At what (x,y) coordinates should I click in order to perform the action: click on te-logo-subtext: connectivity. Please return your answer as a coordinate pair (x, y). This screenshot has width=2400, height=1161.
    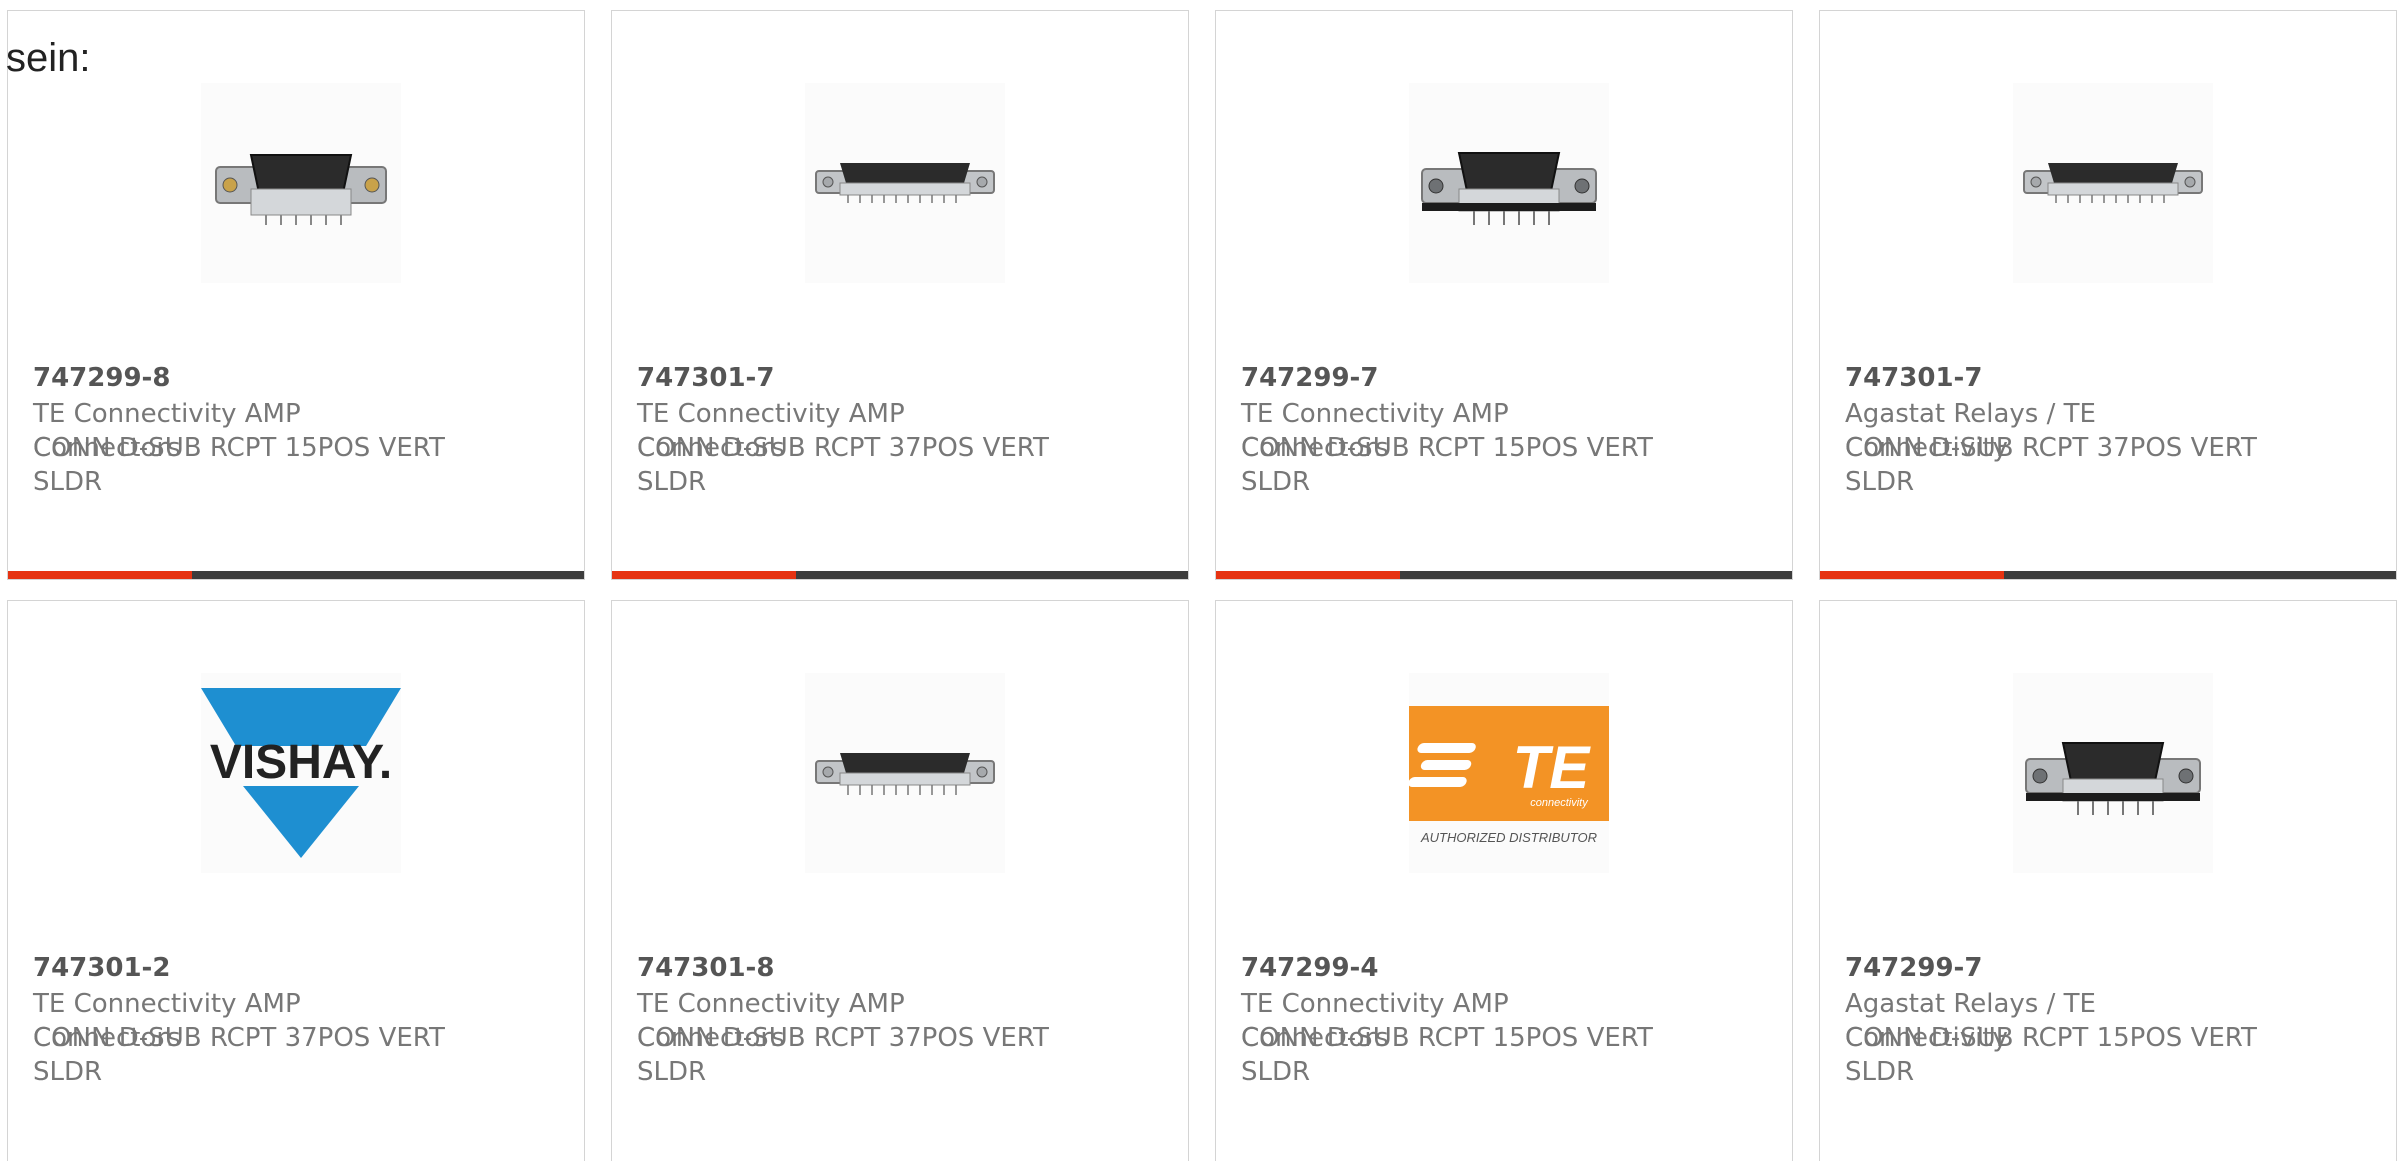
    Looking at the image, I should click on (1559, 803).